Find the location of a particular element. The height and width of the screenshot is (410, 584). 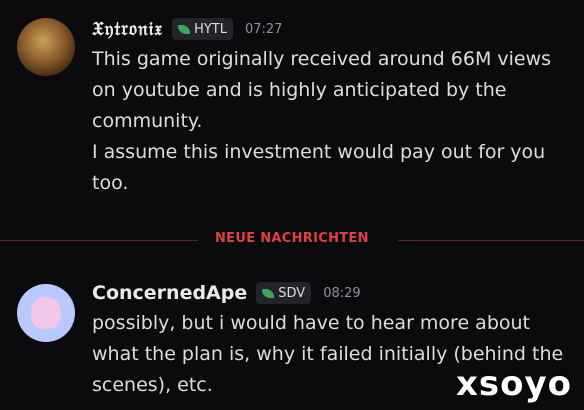

server-tag-label: SDV is located at coordinates (292, 293).